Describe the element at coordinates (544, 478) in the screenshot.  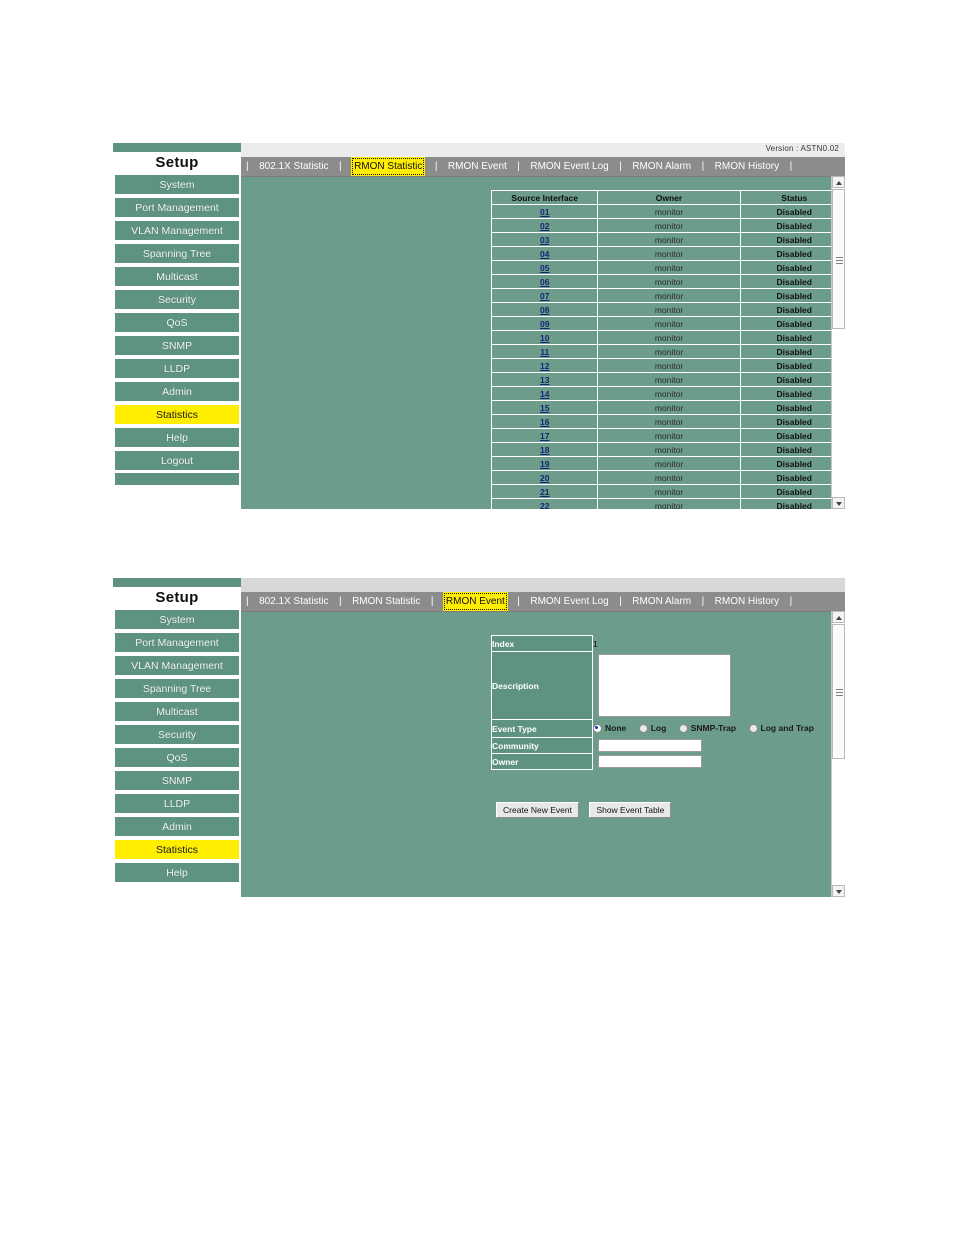
I see `source-interface-link: 20` at that location.